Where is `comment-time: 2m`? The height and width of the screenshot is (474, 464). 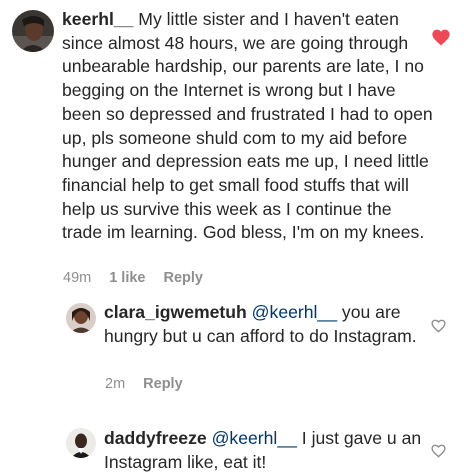
comment-time: 2m is located at coordinates (115, 384).